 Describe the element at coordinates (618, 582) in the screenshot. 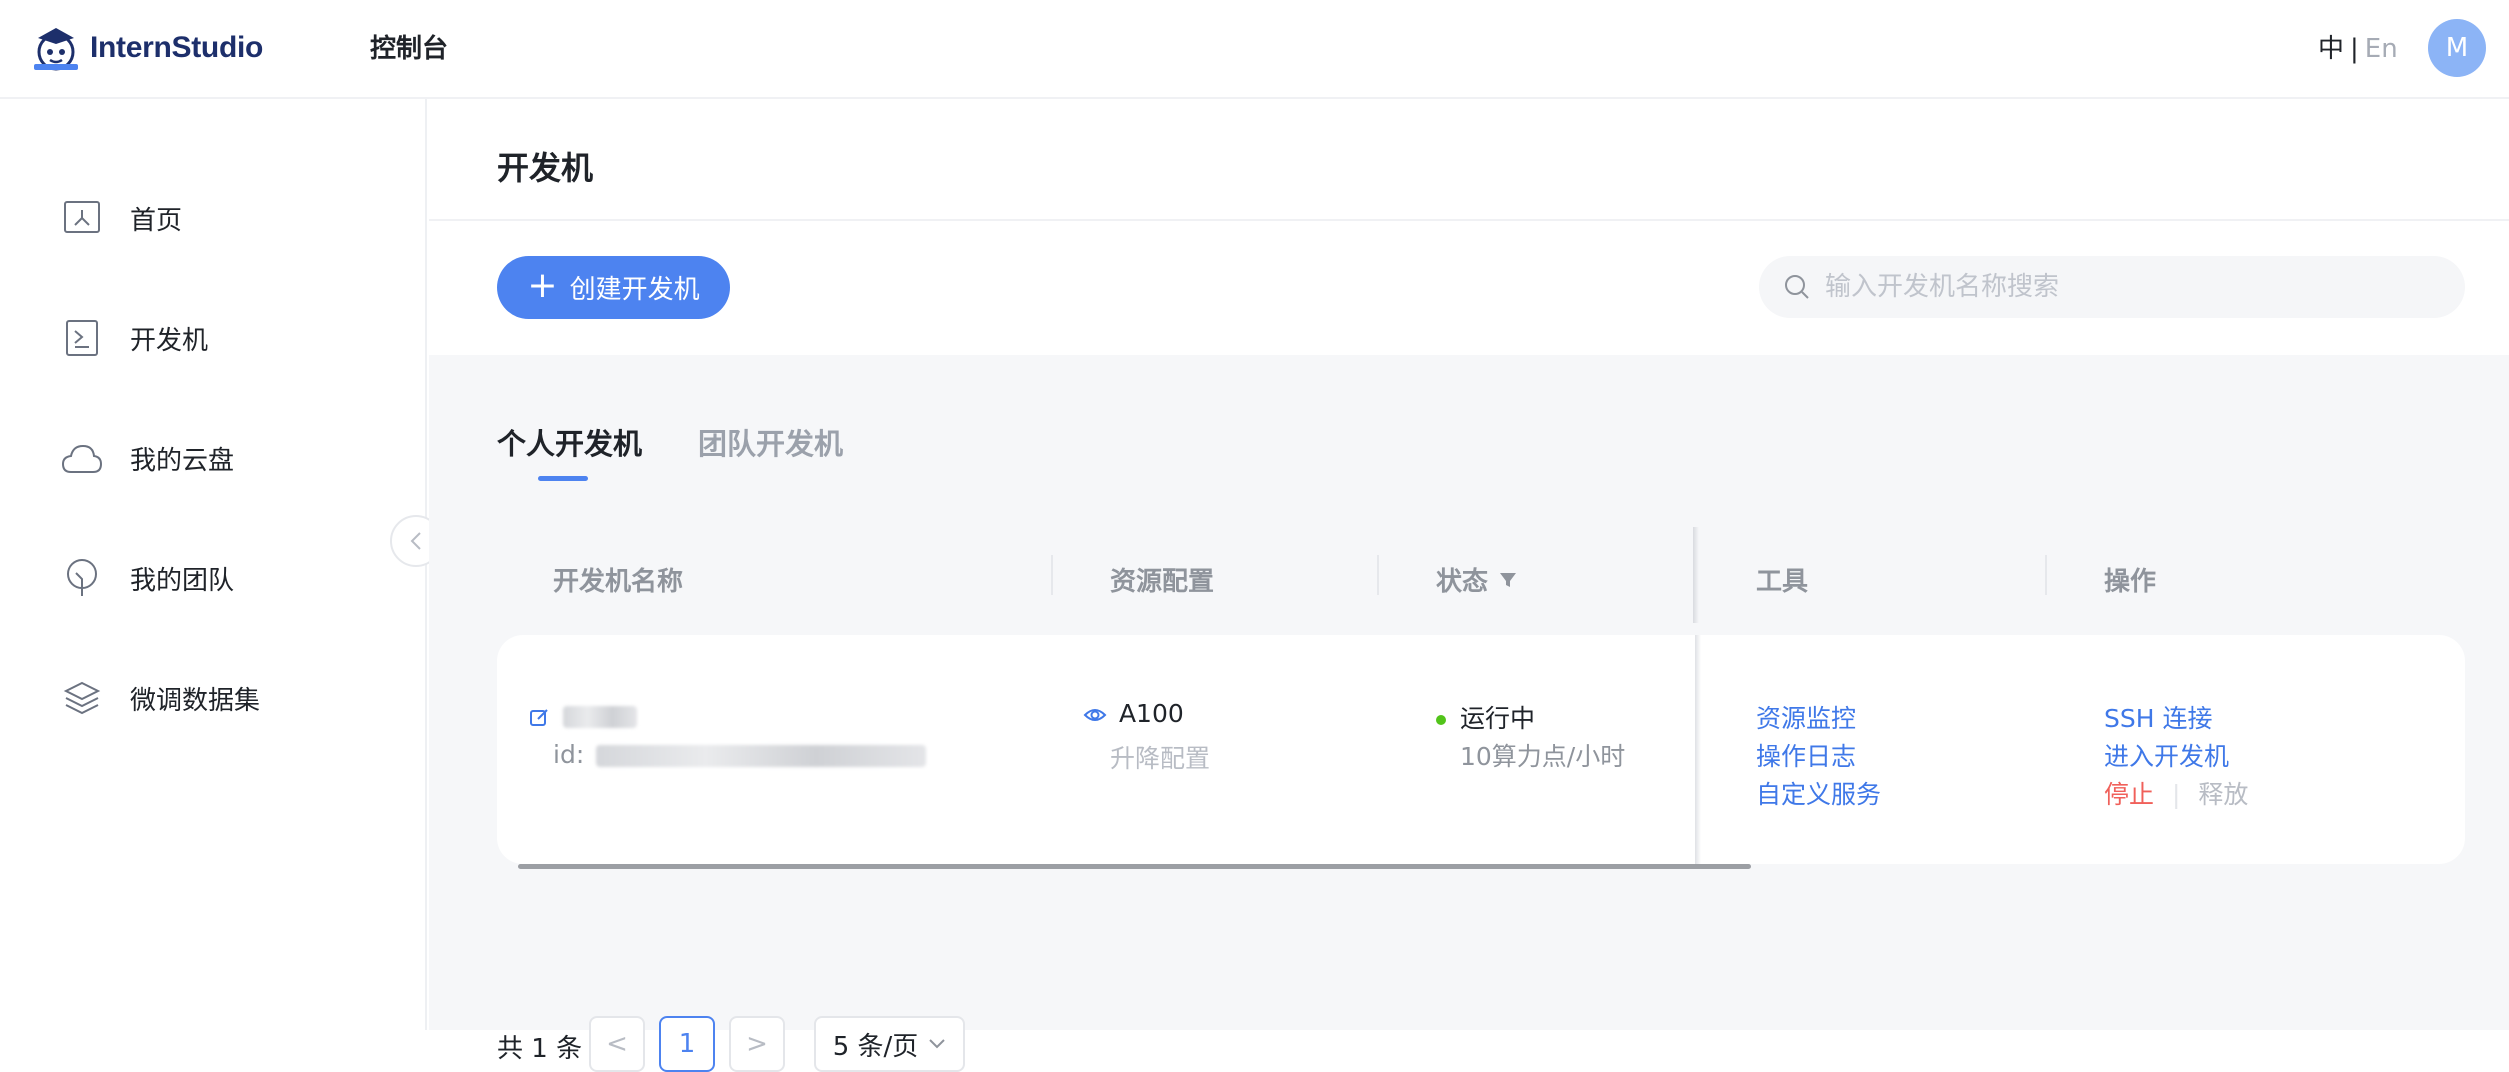

I see `column-header-name: 开发机名称` at that location.